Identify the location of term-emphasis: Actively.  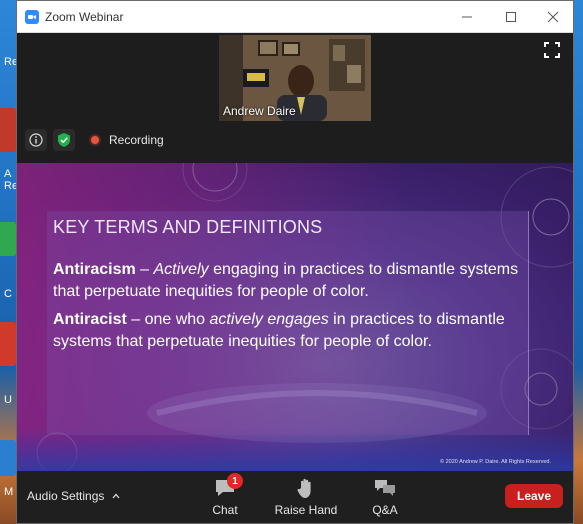
(181, 269).